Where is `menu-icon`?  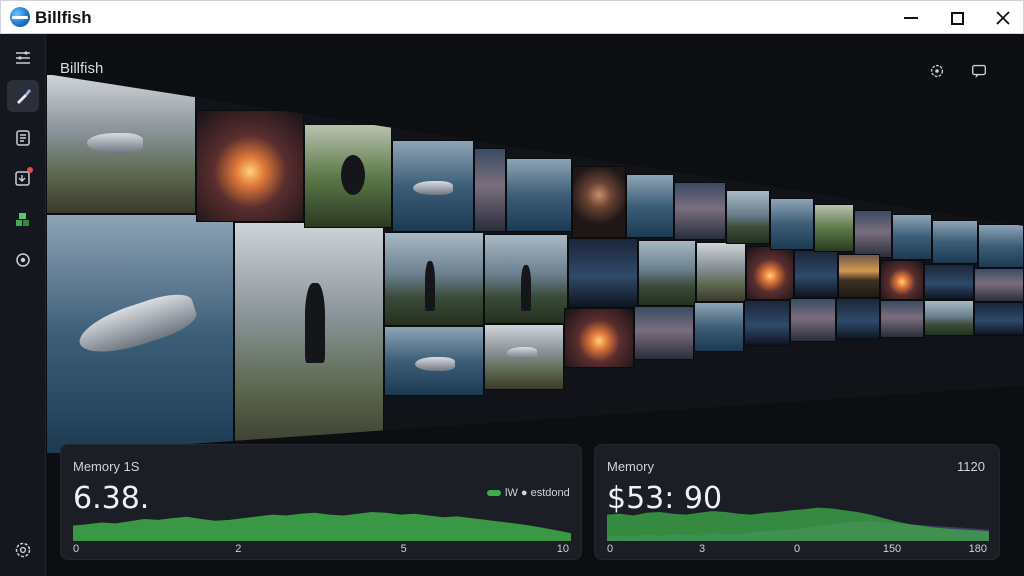 menu-icon is located at coordinates (23, 57).